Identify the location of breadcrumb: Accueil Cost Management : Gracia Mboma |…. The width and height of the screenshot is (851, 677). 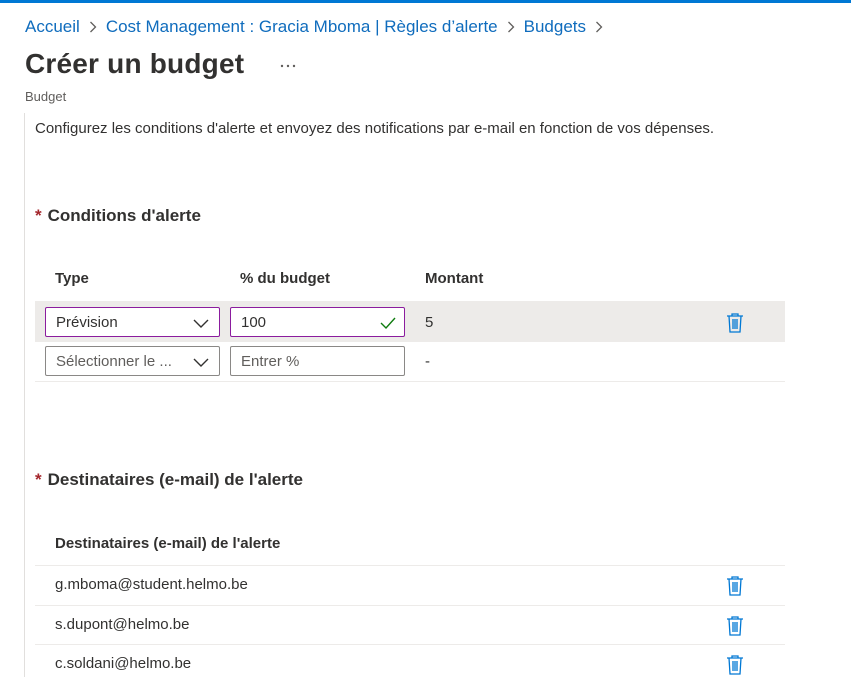
(318, 27).